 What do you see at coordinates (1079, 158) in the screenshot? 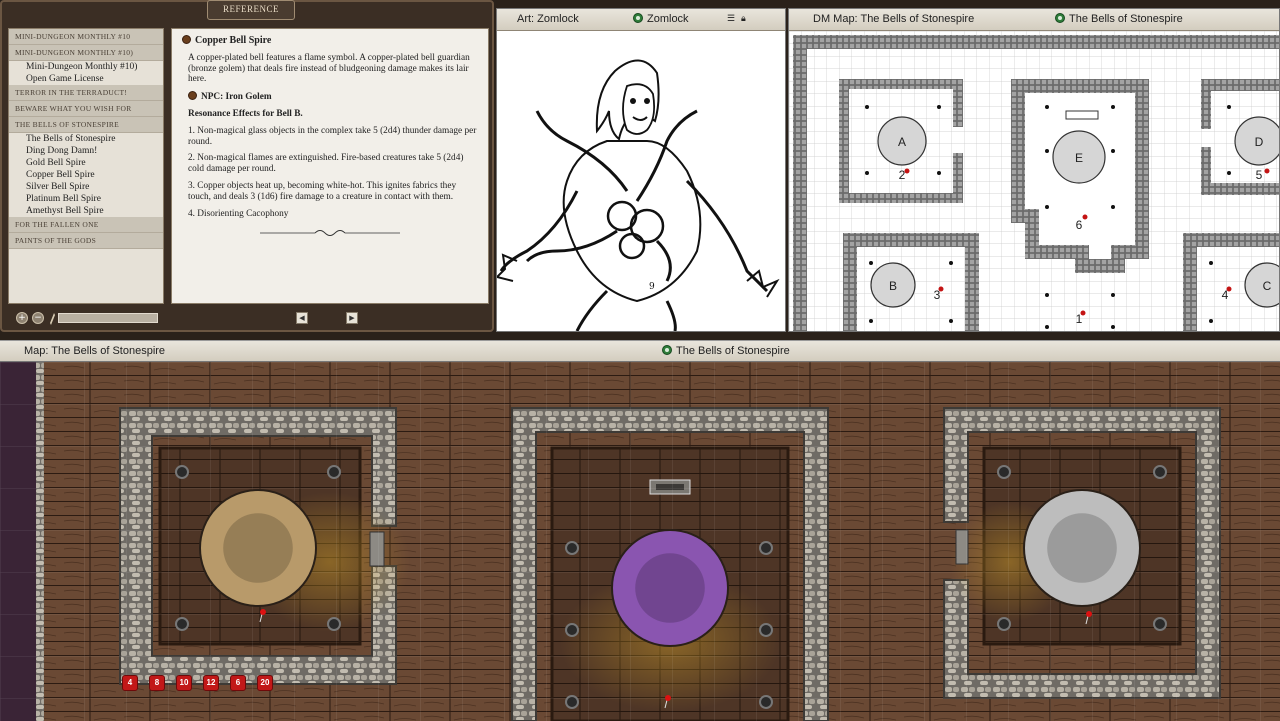
I see `room-label-e: E` at bounding box center [1079, 158].